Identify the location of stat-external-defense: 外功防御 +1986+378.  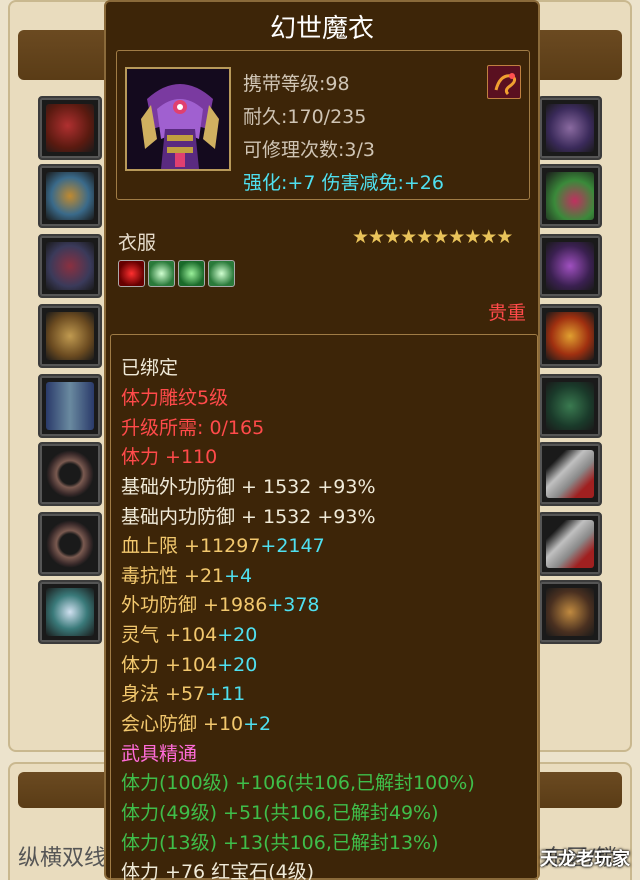
(220, 605).